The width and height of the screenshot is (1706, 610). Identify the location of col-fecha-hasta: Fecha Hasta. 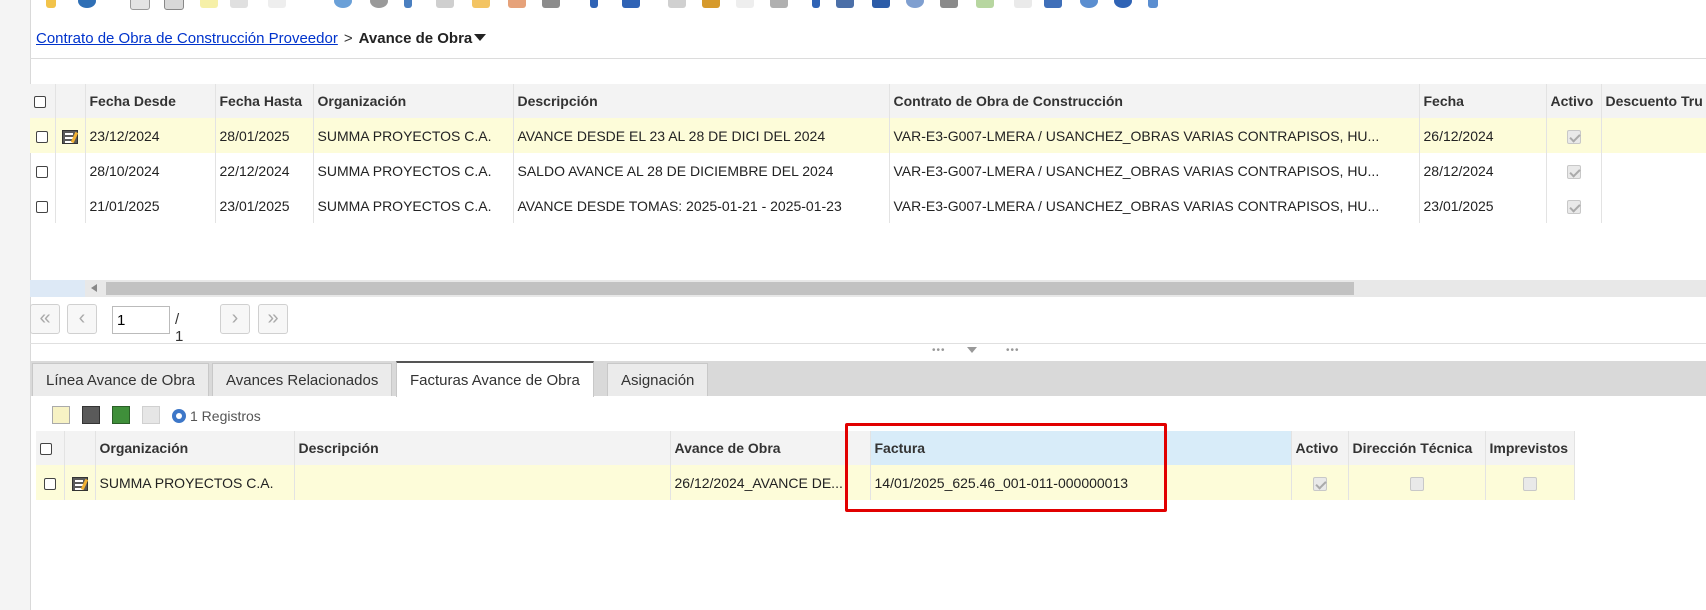
(264, 101).